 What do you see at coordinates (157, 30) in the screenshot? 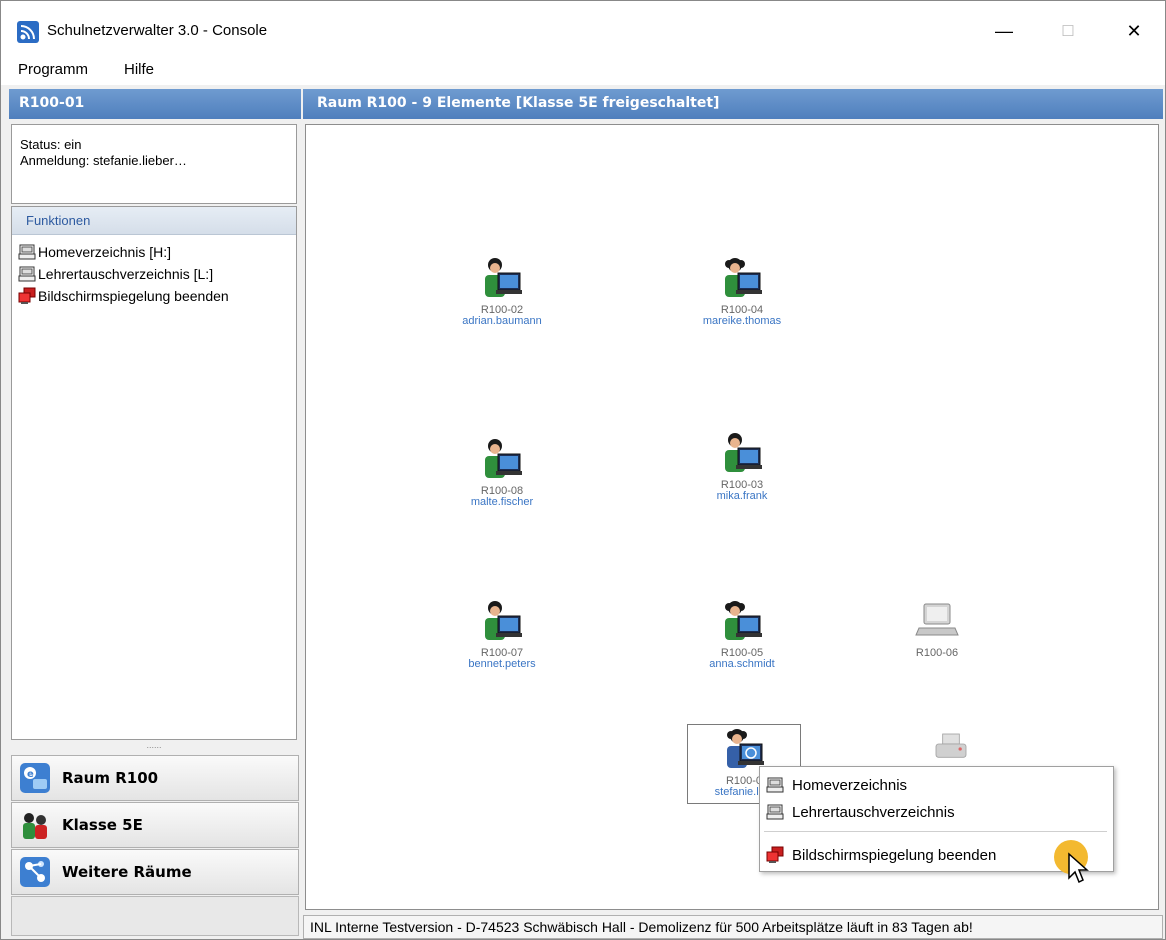
I see `window-title: Schulnetzverwalter 3.0 - Console` at bounding box center [157, 30].